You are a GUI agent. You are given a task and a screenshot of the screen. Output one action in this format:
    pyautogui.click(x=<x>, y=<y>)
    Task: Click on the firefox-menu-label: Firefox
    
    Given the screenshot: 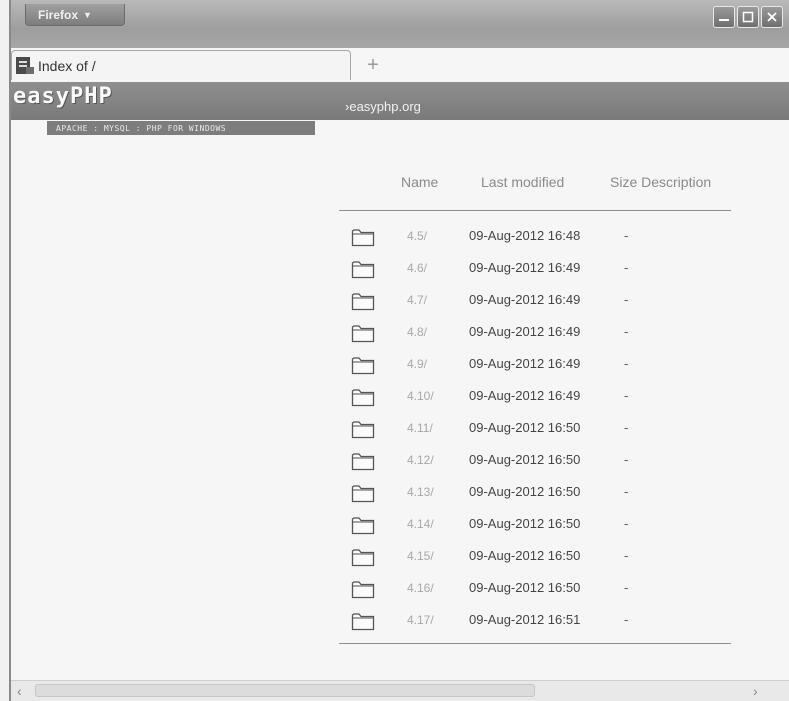 What is the action you would take?
    pyautogui.click(x=58, y=14)
    